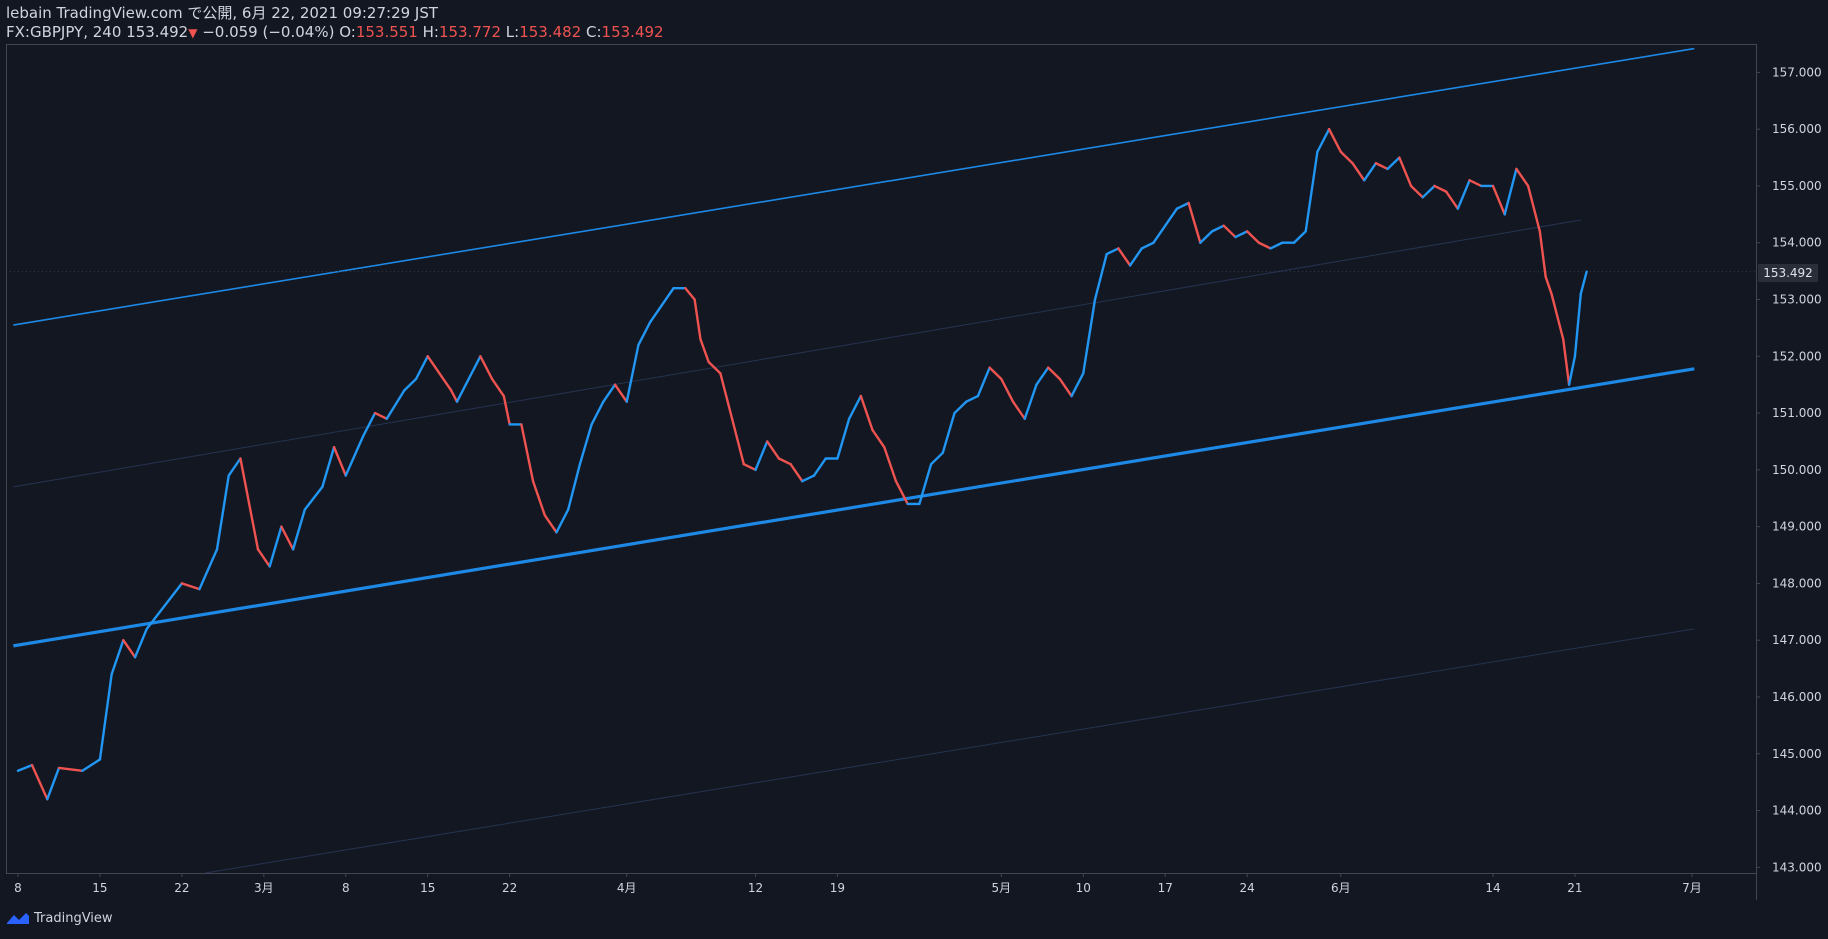  I want to click on x-tick-label: 8, so click(18, 888).